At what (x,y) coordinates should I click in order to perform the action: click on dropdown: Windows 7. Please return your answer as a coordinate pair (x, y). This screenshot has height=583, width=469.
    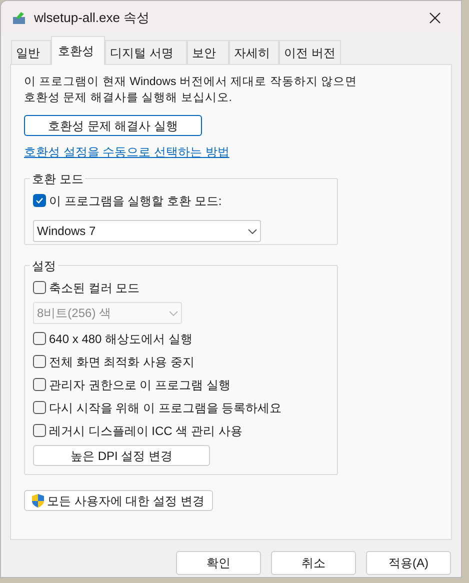
    Looking at the image, I should click on (147, 231).